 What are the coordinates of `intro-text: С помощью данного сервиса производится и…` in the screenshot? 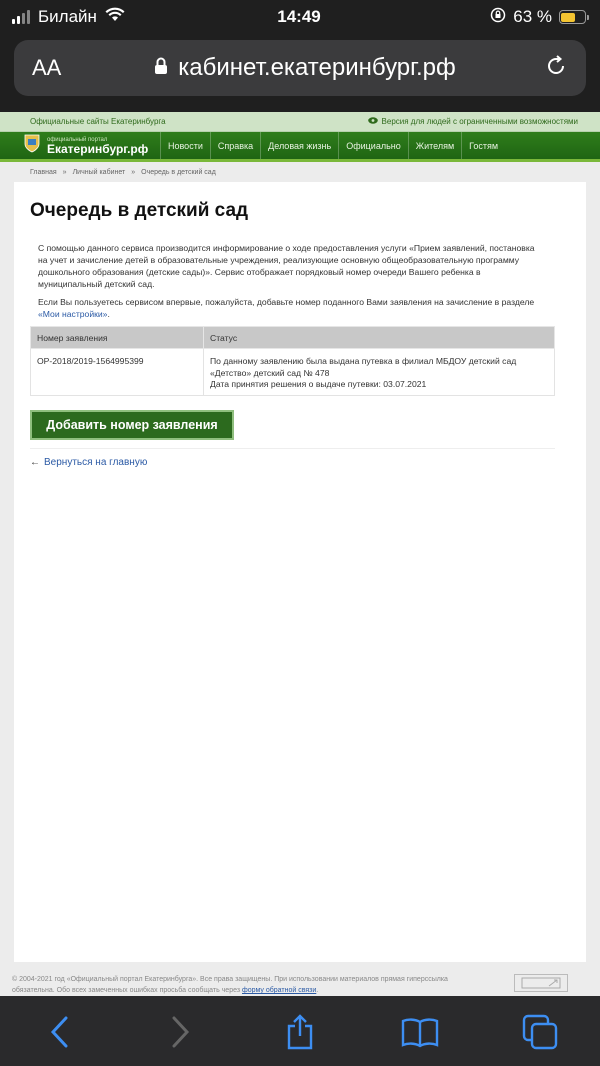 It's located at (286, 266).